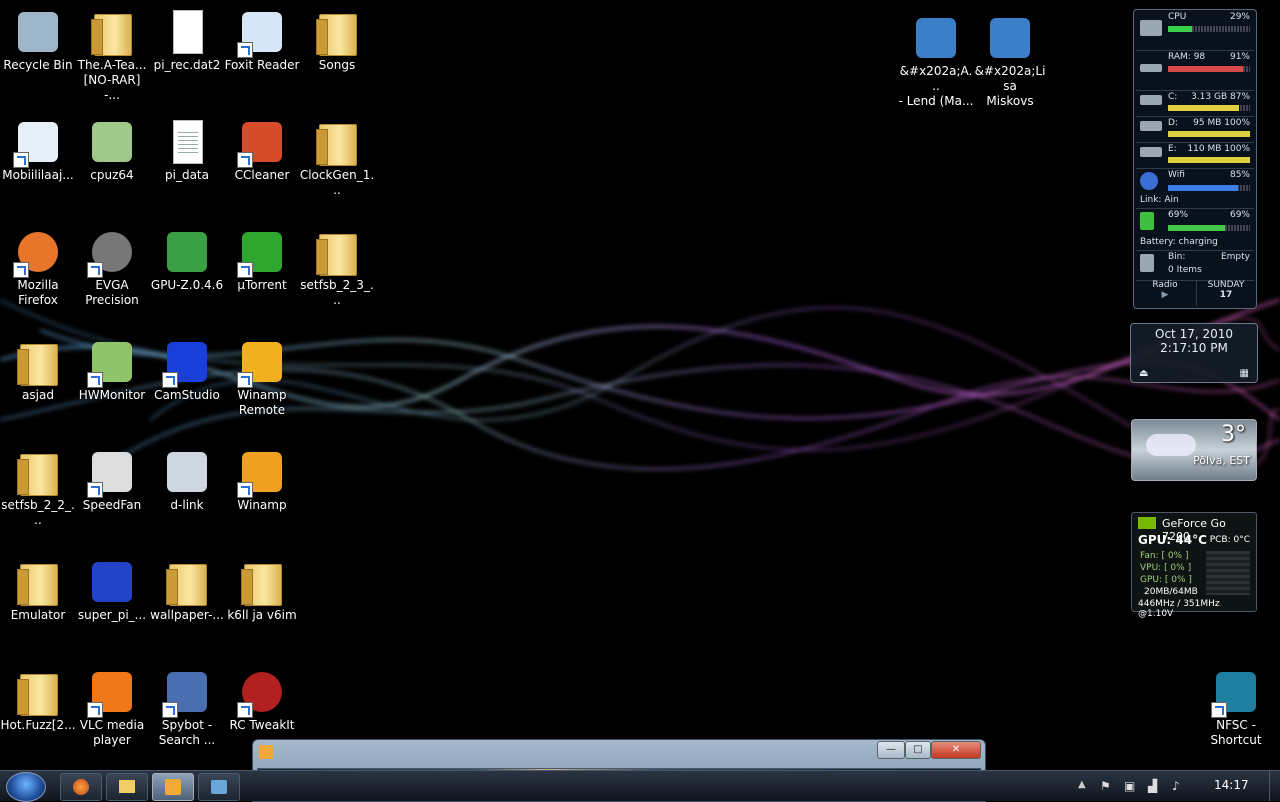  I want to click on battery-meter-bar, so click(1209, 228).